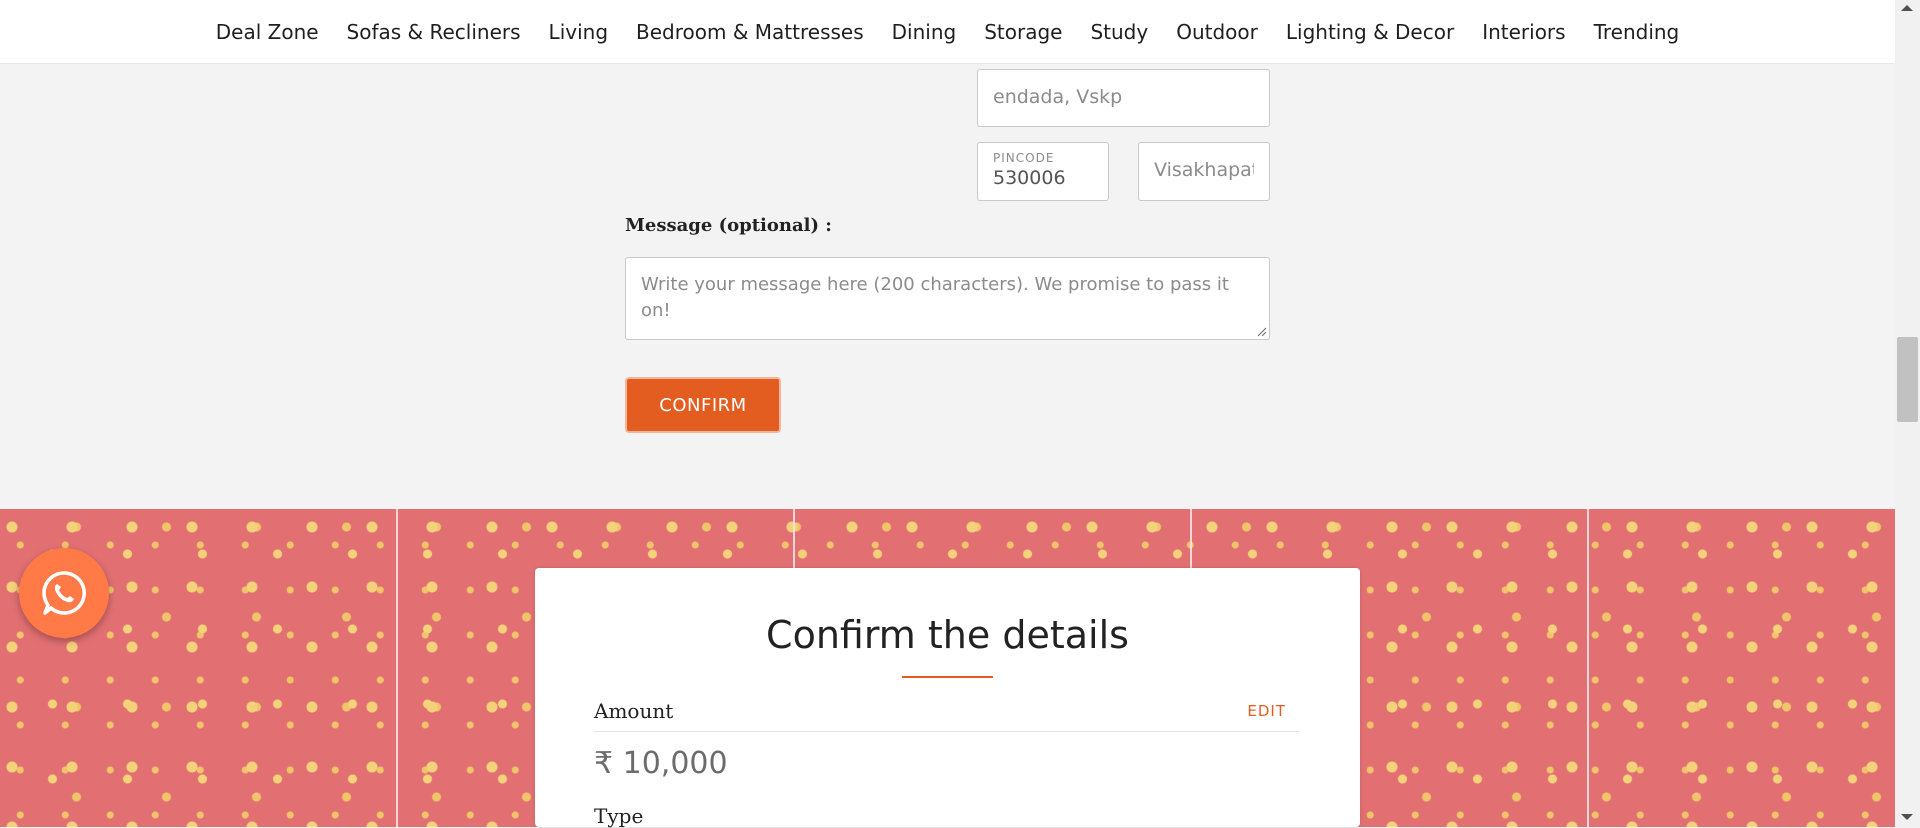  What do you see at coordinates (1907, 817) in the screenshot?
I see `scroll-down-arrow-icon` at bounding box center [1907, 817].